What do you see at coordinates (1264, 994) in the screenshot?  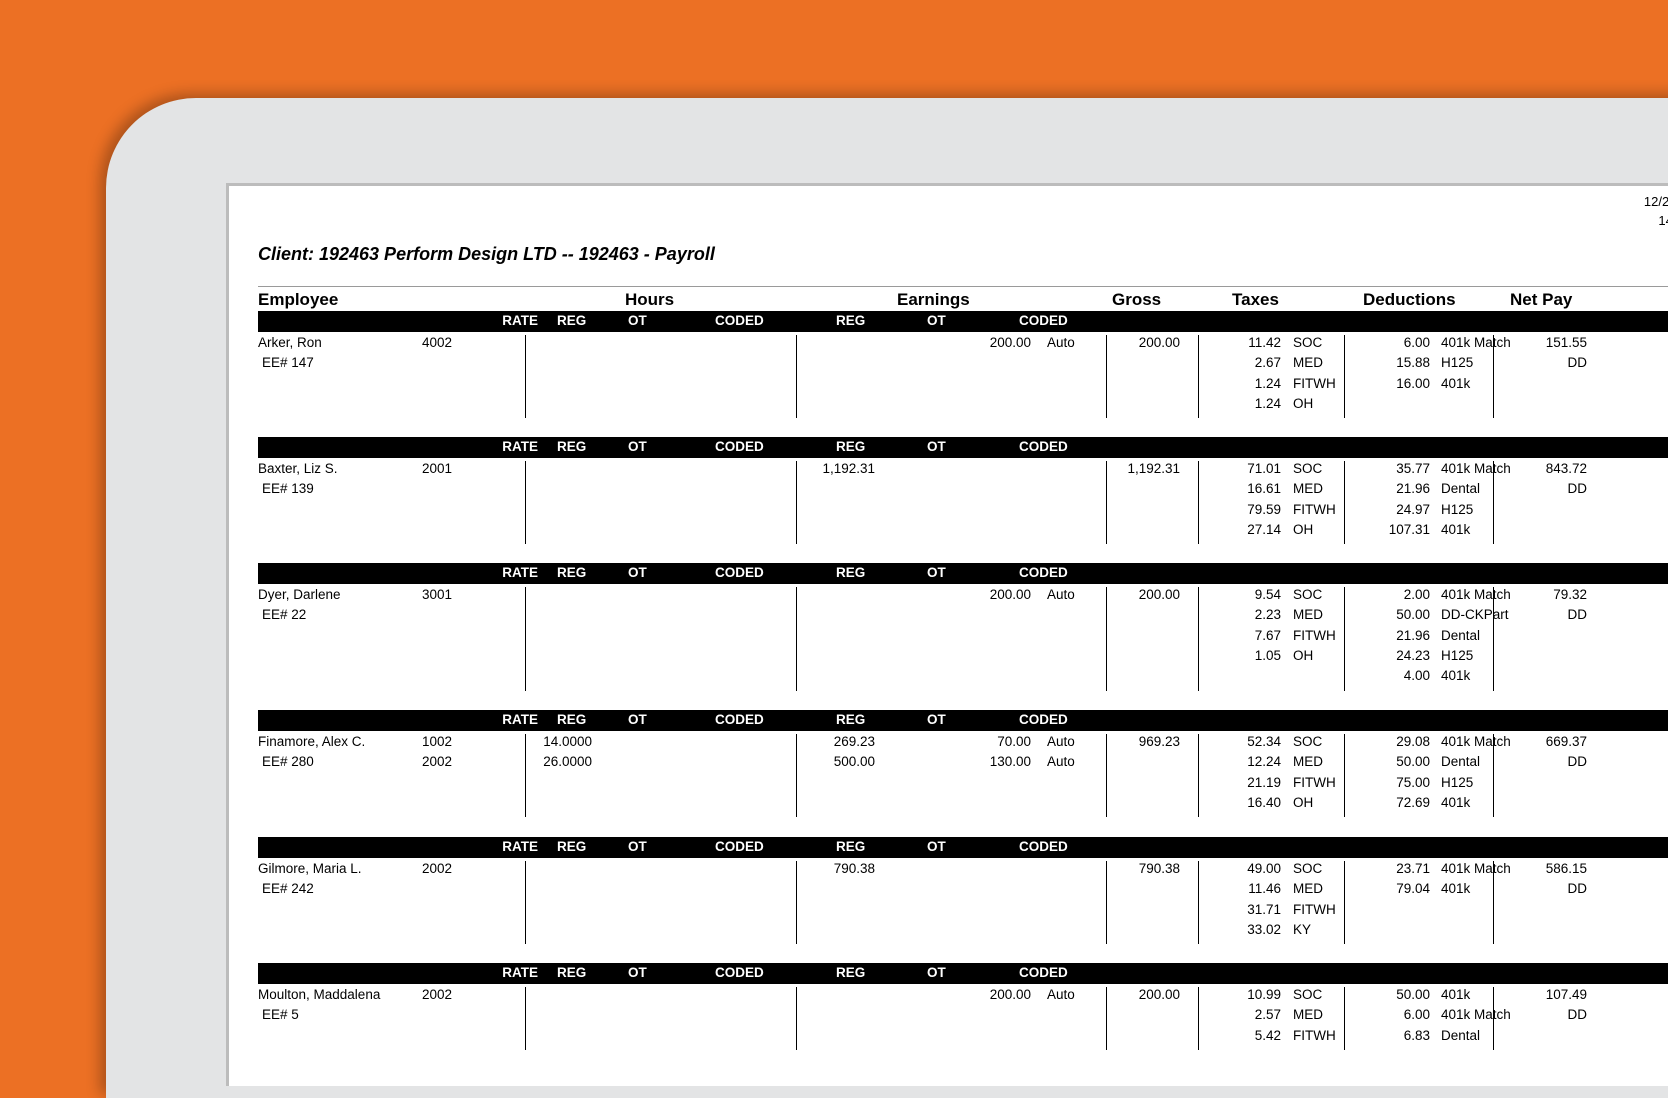 I see `tax-amount: 10.99` at bounding box center [1264, 994].